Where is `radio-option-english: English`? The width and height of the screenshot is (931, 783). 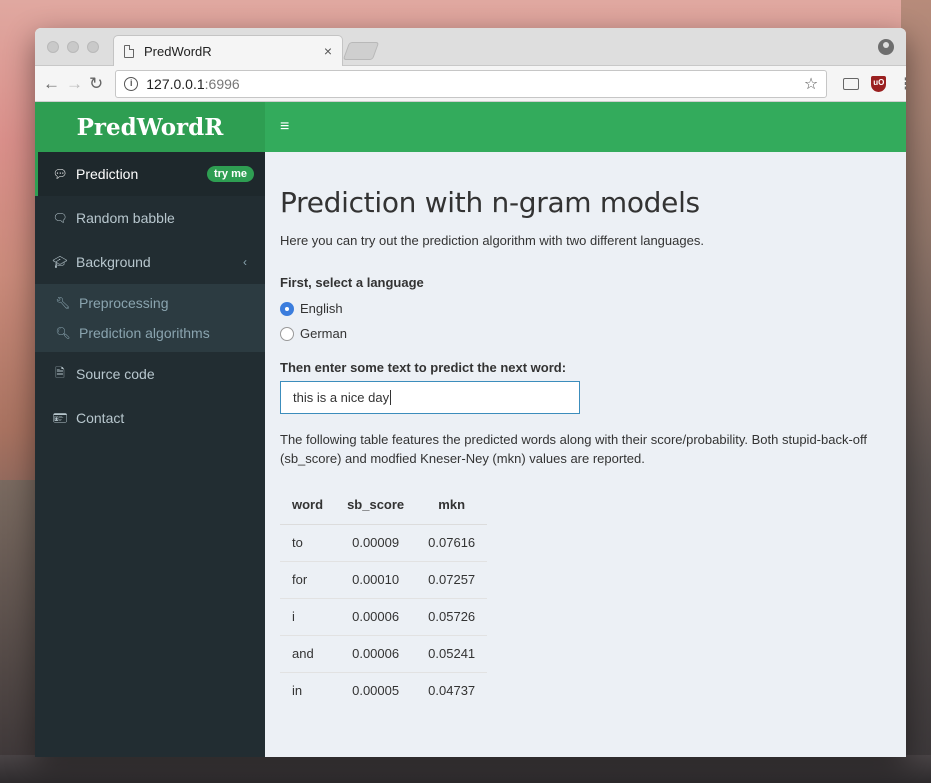 radio-option-english: English is located at coordinates (585, 308).